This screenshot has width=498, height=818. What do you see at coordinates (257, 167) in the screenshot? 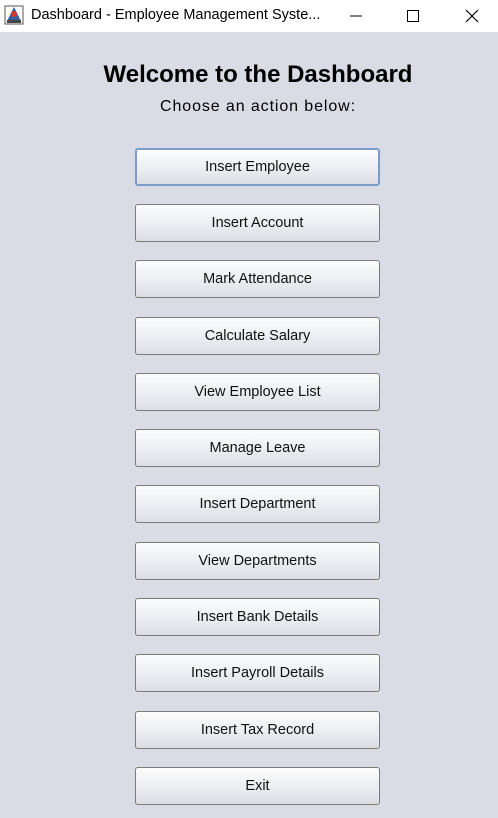
I see `insert-employee-button: Insert Employee` at bounding box center [257, 167].